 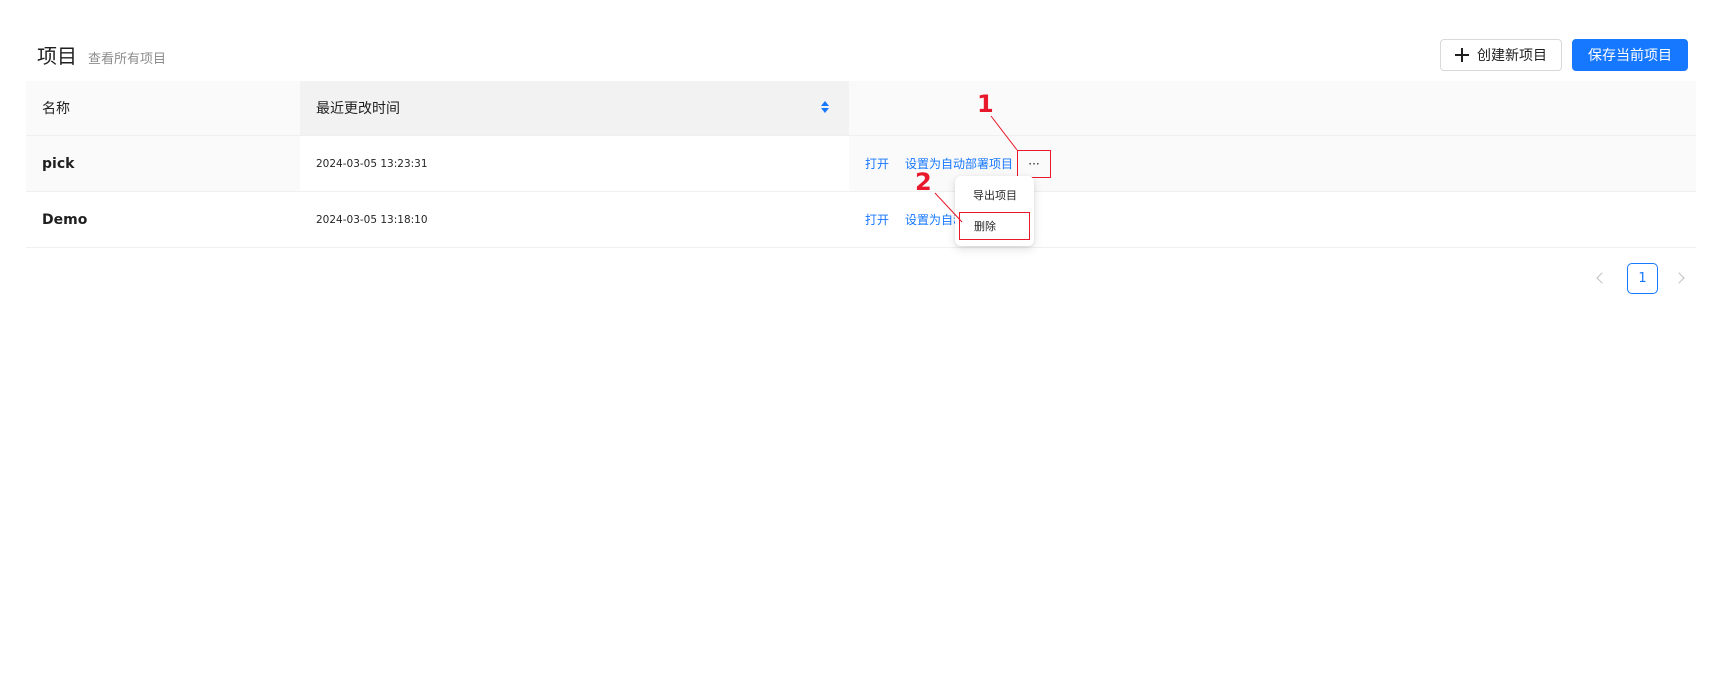 What do you see at coordinates (358, 109) in the screenshot?
I see `column-header-modified-label: 最近更改时间` at bounding box center [358, 109].